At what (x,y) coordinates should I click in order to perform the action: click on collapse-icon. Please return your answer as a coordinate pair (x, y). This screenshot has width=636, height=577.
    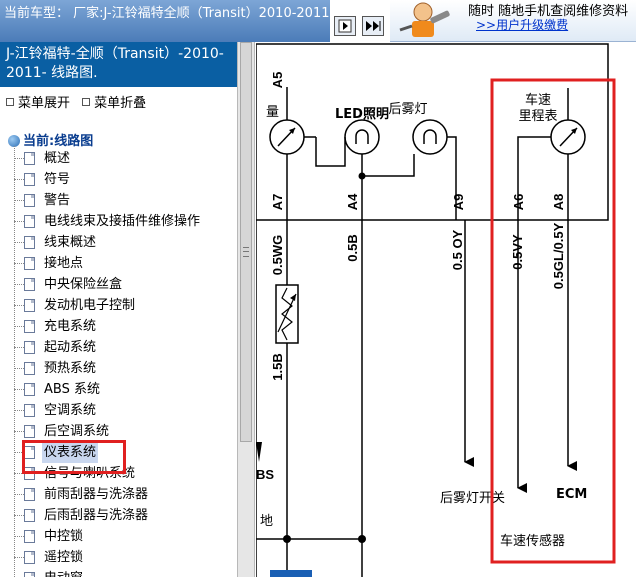
    Looking at the image, I should click on (86, 102).